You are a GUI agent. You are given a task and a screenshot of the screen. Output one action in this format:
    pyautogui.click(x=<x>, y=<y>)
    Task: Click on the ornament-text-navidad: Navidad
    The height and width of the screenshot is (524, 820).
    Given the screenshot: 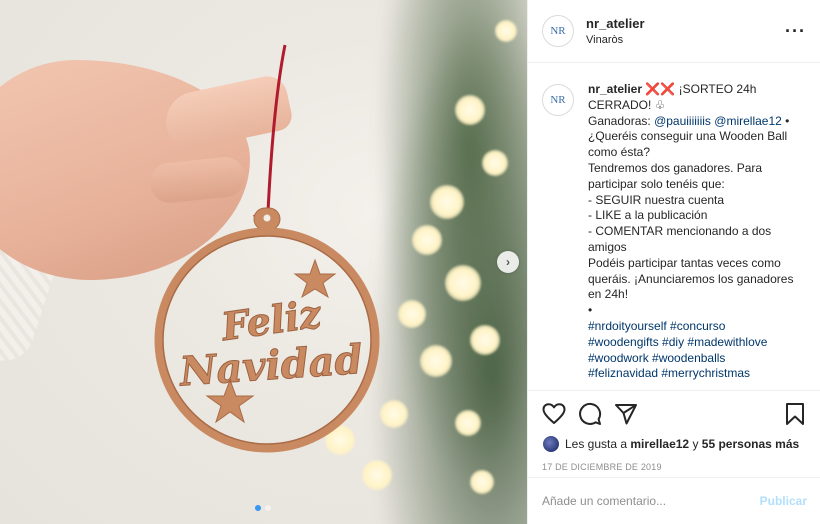 What is the action you would take?
    pyautogui.click(x=270, y=366)
    